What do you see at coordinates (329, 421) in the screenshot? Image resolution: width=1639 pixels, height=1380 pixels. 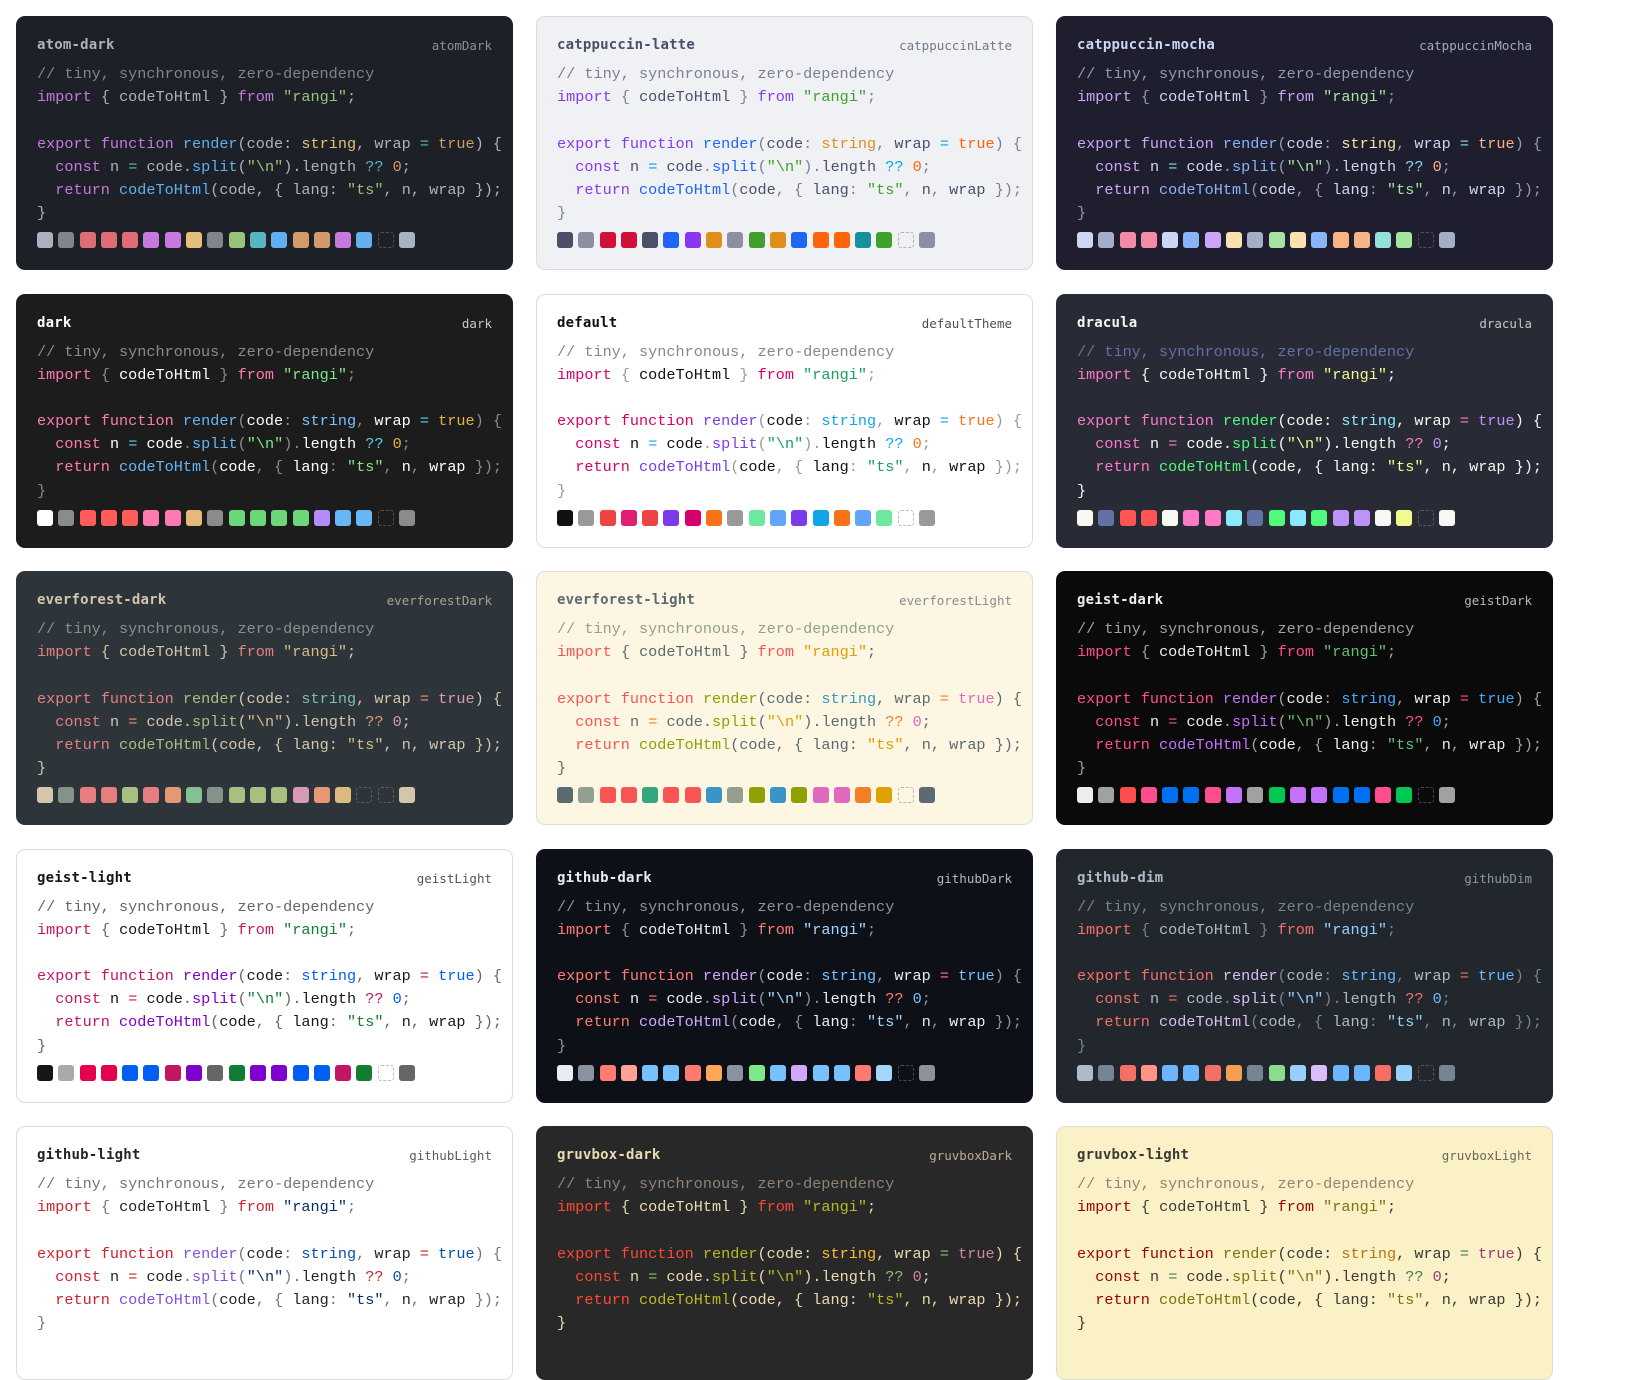 I see `code-token: string` at bounding box center [329, 421].